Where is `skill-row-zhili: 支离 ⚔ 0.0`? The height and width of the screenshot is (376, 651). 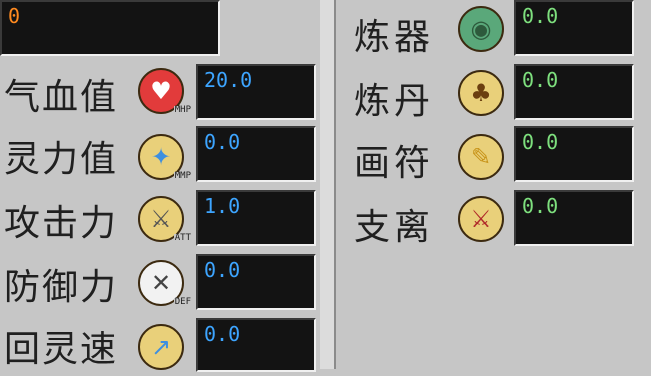
skill-row-zhili: 支离 ⚔ 0.0 is located at coordinates (493, 221).